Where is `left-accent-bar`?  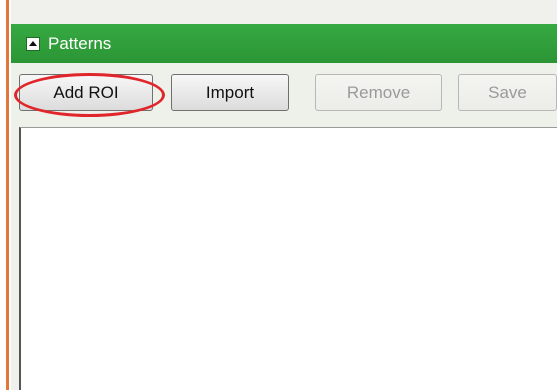
left-accent-bar is located at coordinates (4, 195).